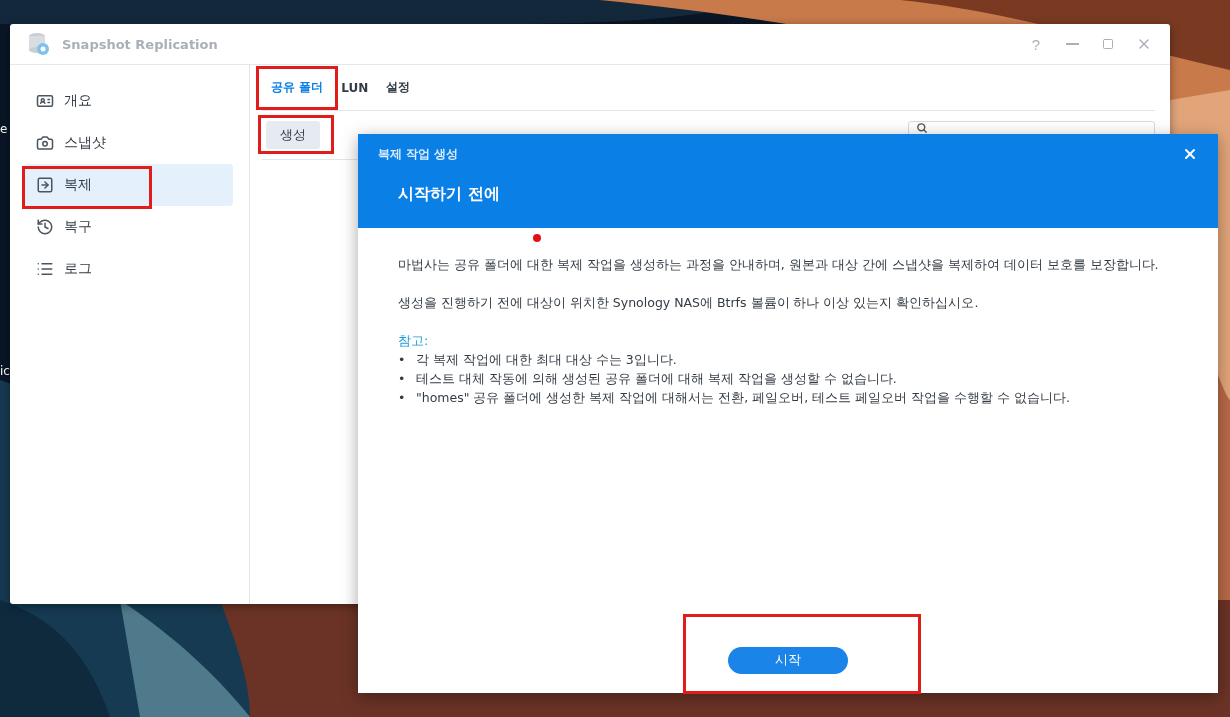 This screenshot has height=717, width=1230. Describe the element at coordinates (297, 87) in the screenshot. I see `tab: 공유 폴더` at that location.